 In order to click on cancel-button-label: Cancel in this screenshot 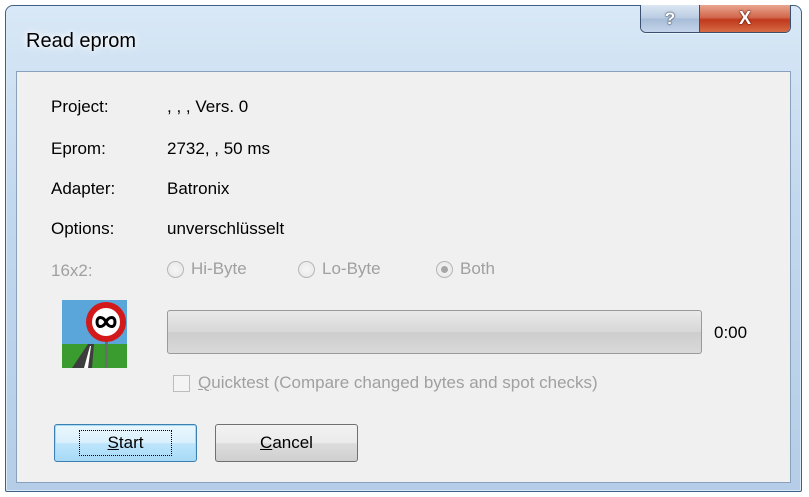, I will do `click(286, 442)`.